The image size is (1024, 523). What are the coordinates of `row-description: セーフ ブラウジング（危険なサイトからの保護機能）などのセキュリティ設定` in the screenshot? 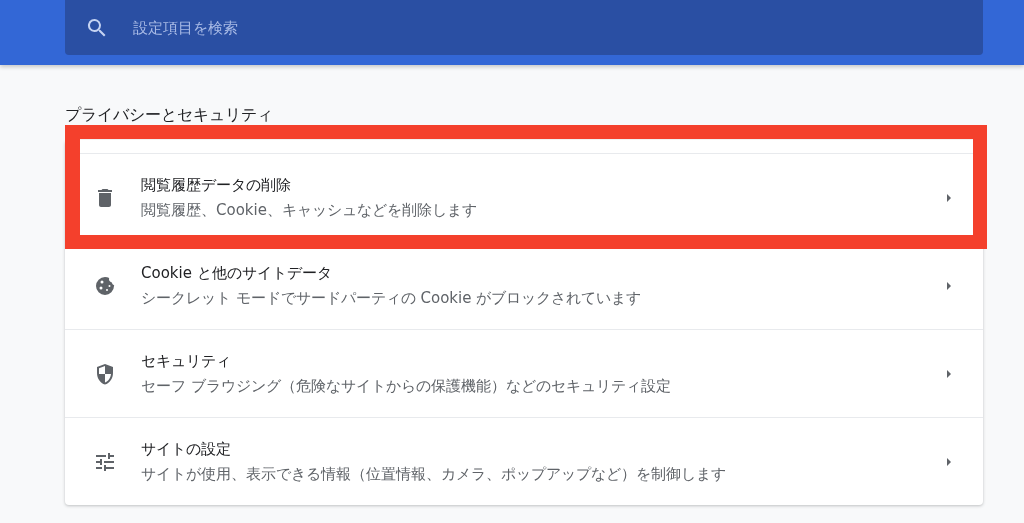 It's located at (406, 386).